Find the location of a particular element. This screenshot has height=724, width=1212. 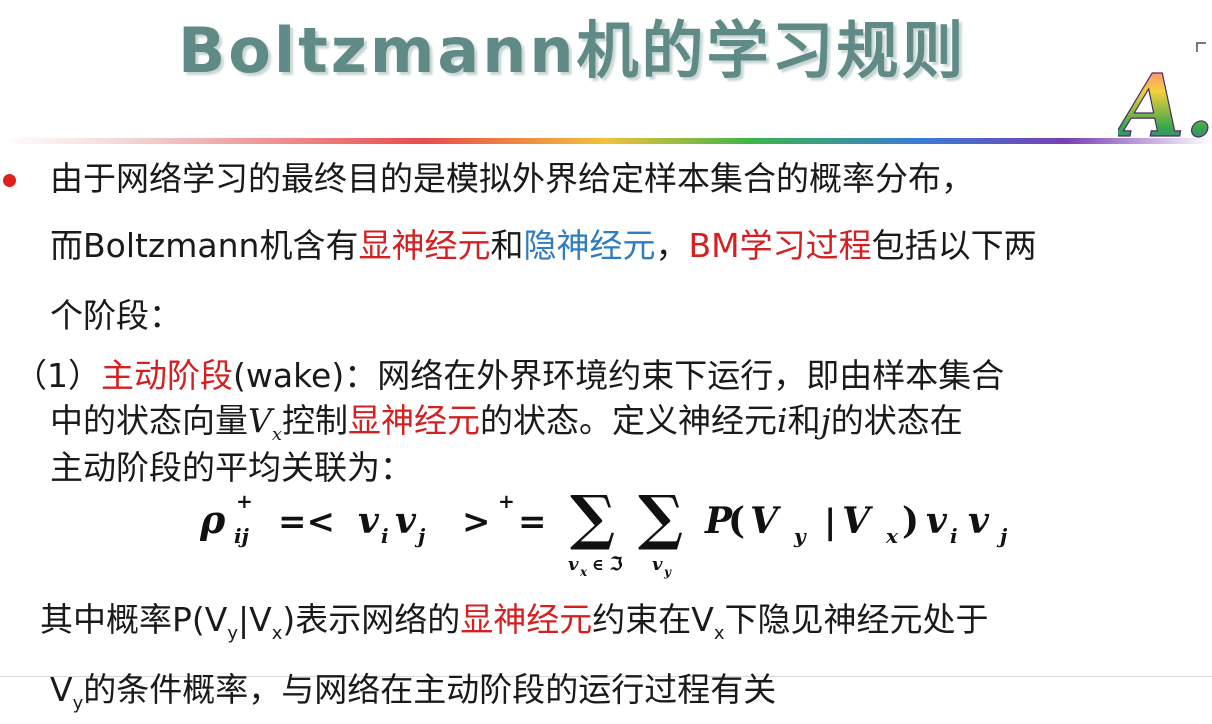

lparen: ( is located at coordinates (736, 521).